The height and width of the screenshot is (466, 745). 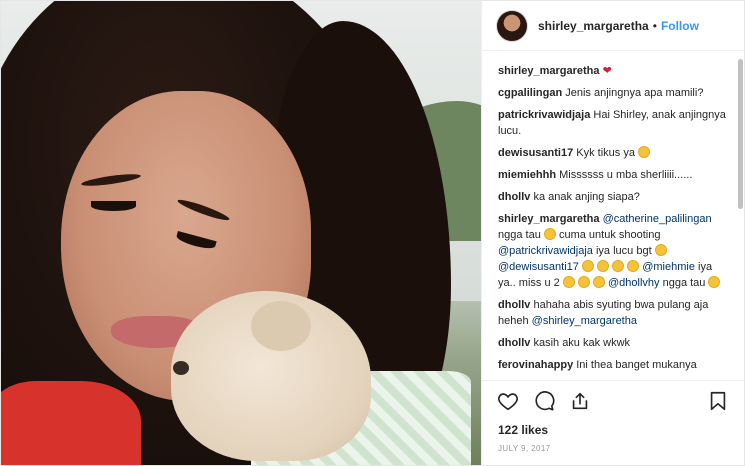 I want to click on likes-count: 122 likes, so click(x=613, y=430).